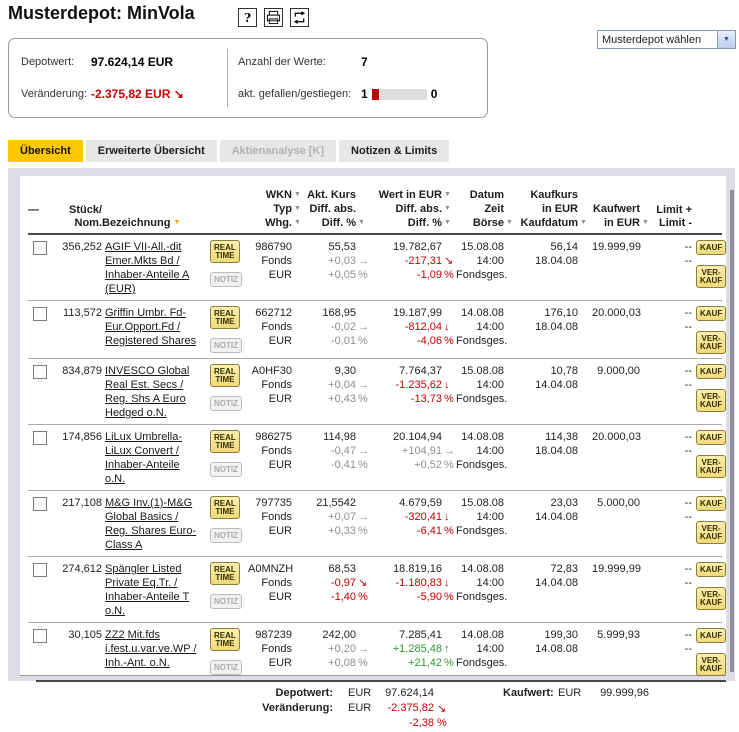  Describe the element at coordinates (342, 385) in the screenshot. I see `value-text: +0,04` at that location.